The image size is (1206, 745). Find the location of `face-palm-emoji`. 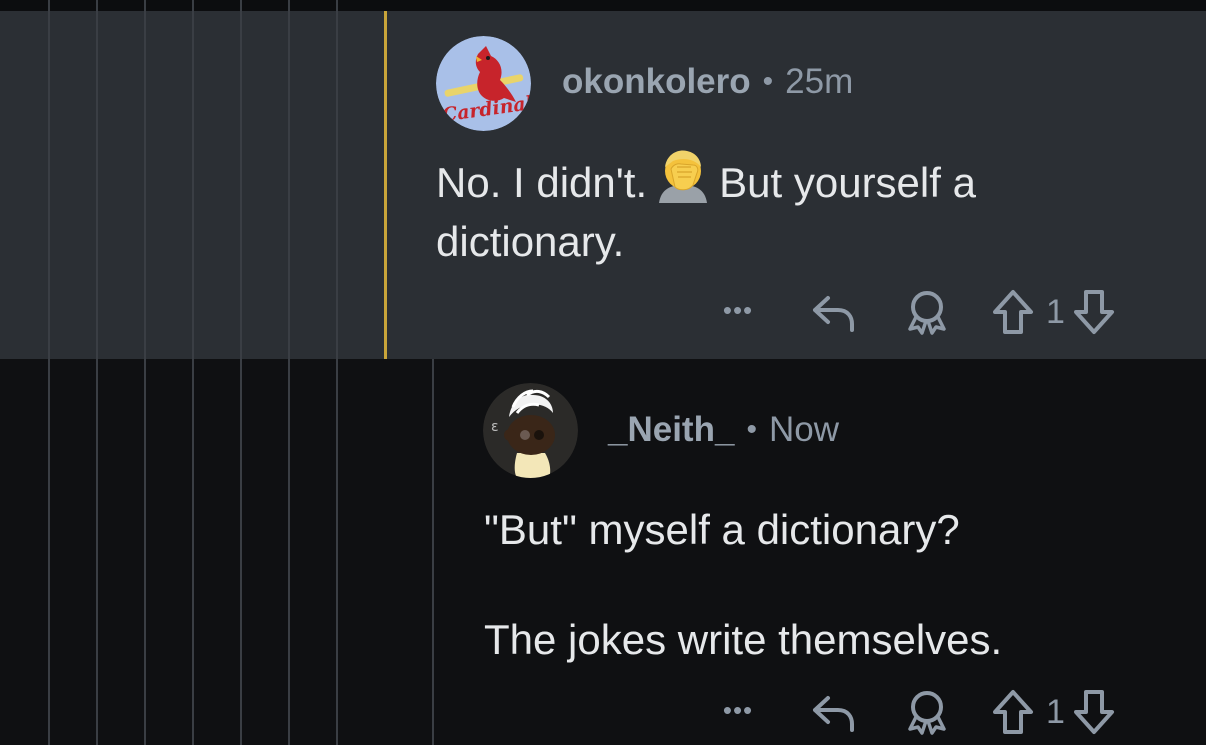

face-palm-emoji is located at coordinates (683, 181).